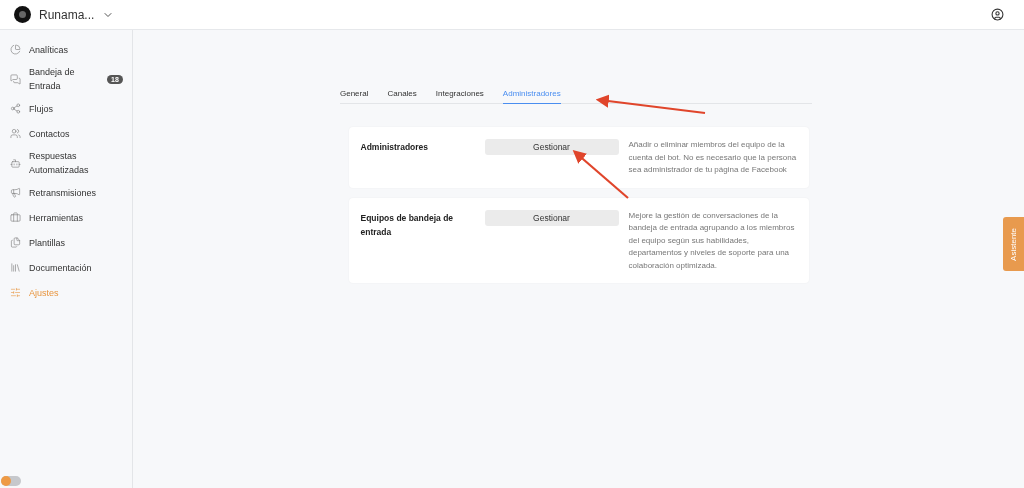  What do you see at coordinates (66, 133) in the screenshot?
I see `sidebar-item: Contactos` at bounding box center [66, 133].